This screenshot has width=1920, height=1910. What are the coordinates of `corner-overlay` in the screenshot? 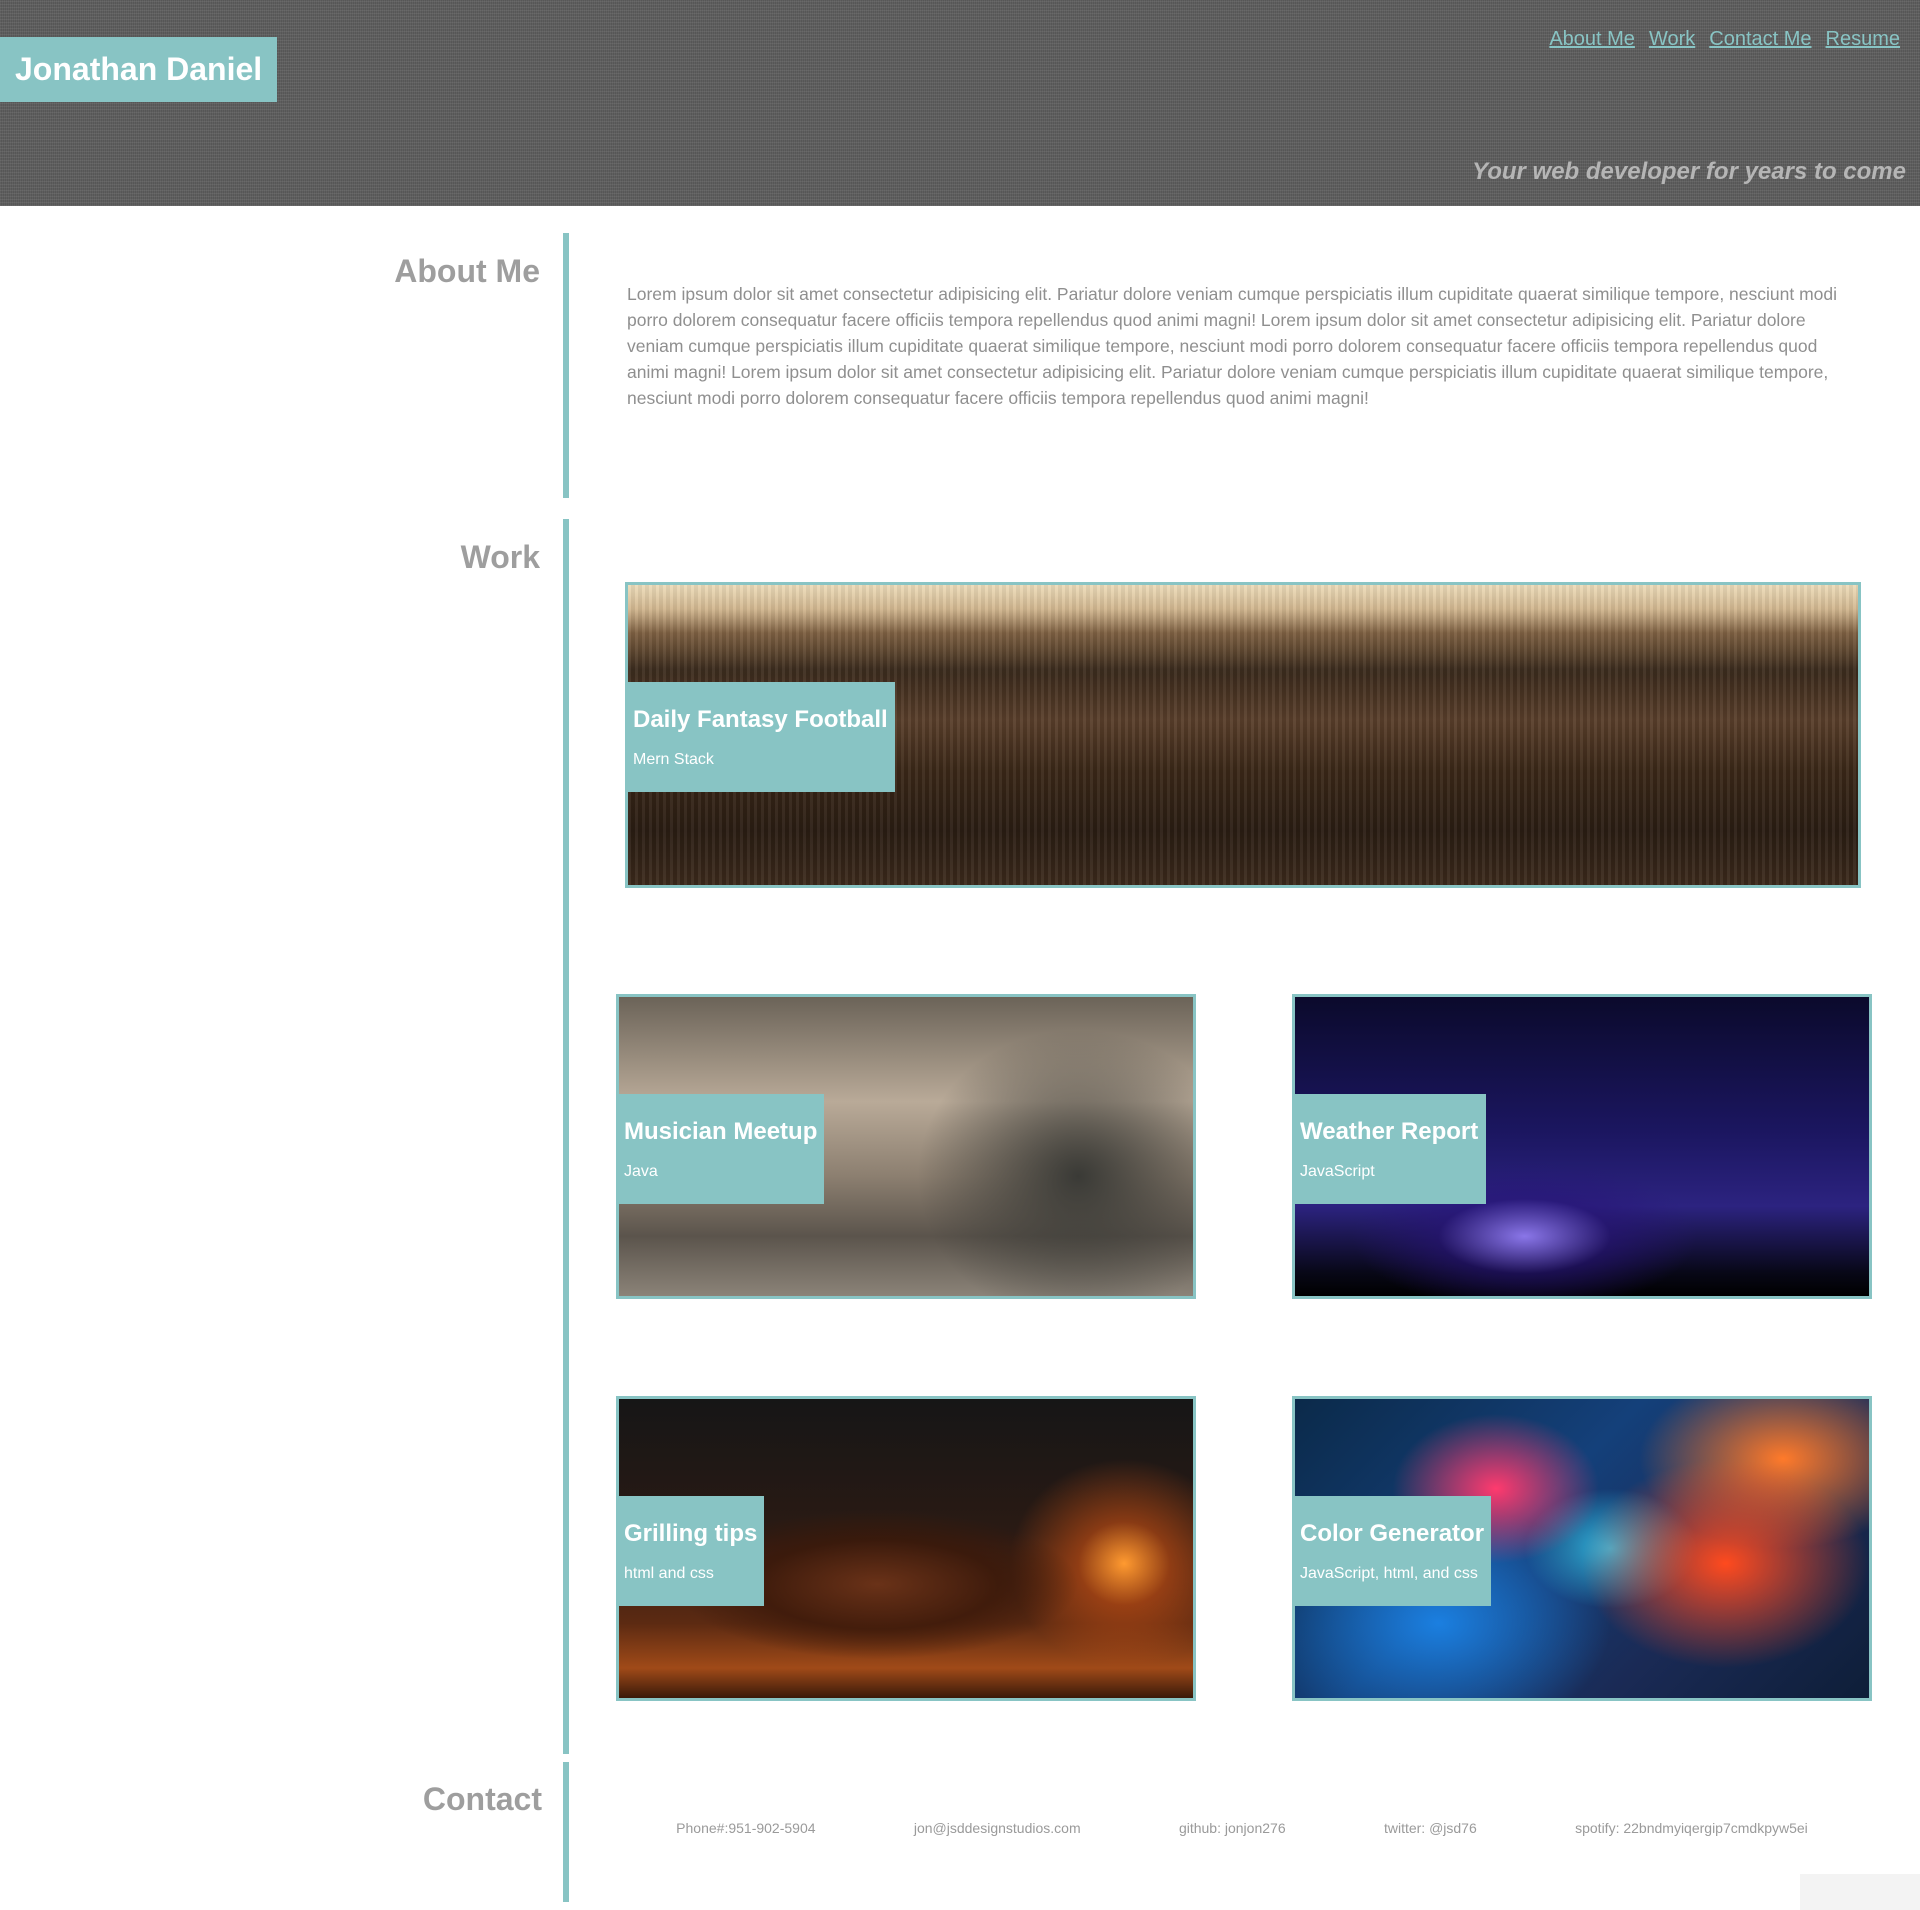 It's located at (1860, 1892).